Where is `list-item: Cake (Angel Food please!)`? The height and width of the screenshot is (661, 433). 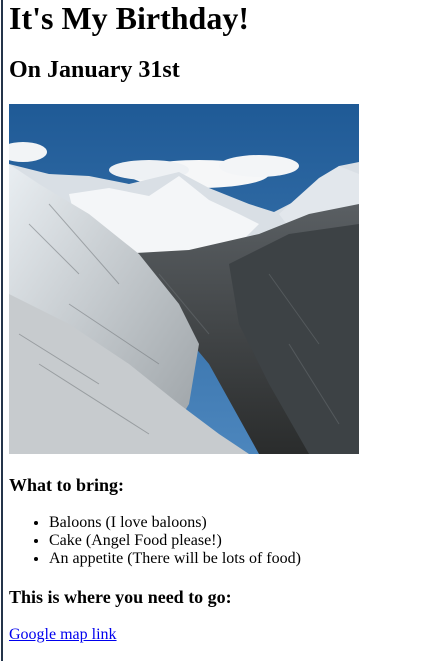 list-item: Cake (Angel Food please!) is located at coordinates (236, 541).